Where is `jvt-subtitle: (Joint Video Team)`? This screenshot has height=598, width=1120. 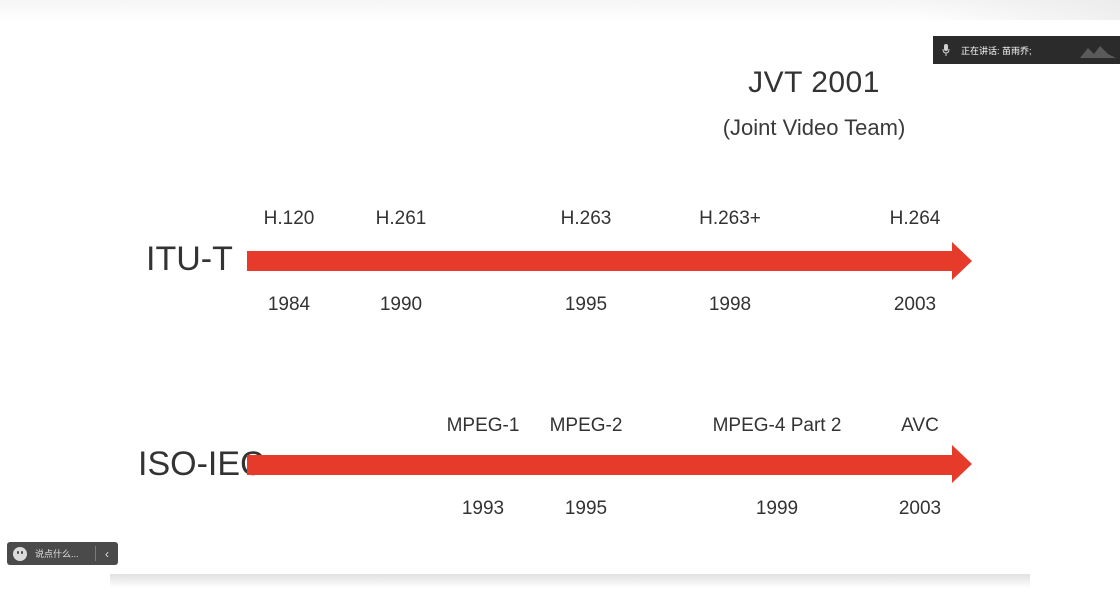 jvt-subtitle: (Joint Video Team) is located at coordinates (814, 127).